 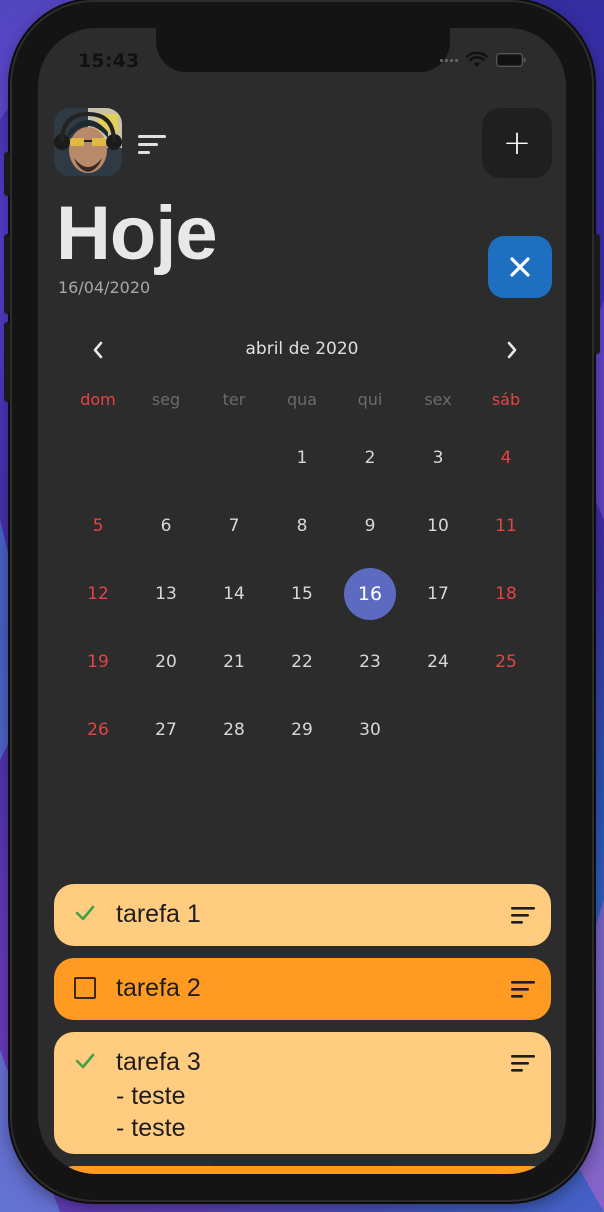 I want to click on calendar-day-number: 2, so click(x=370, y=458).